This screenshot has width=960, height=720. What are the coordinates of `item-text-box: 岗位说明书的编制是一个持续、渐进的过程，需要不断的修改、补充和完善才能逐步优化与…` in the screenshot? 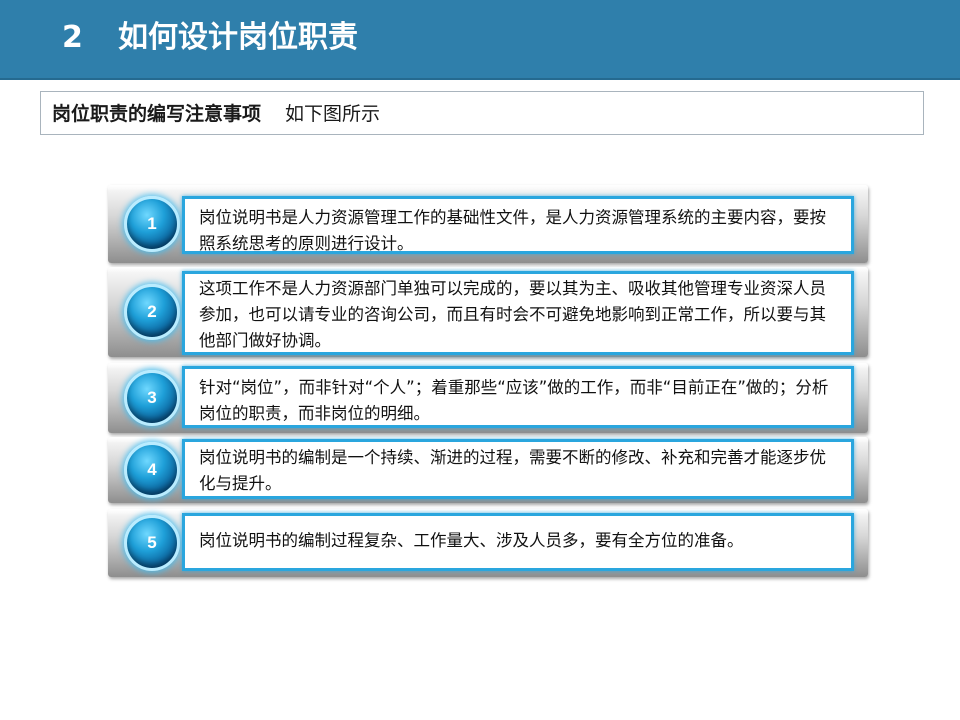 It's located at (518, 469).